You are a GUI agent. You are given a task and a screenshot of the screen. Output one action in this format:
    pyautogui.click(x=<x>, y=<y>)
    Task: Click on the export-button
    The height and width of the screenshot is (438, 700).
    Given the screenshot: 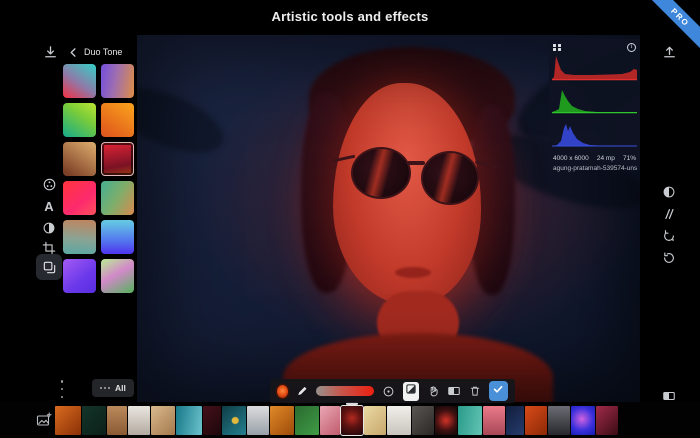 What is the action you would take?
    pyautogui.click(x=669, y=52)
    